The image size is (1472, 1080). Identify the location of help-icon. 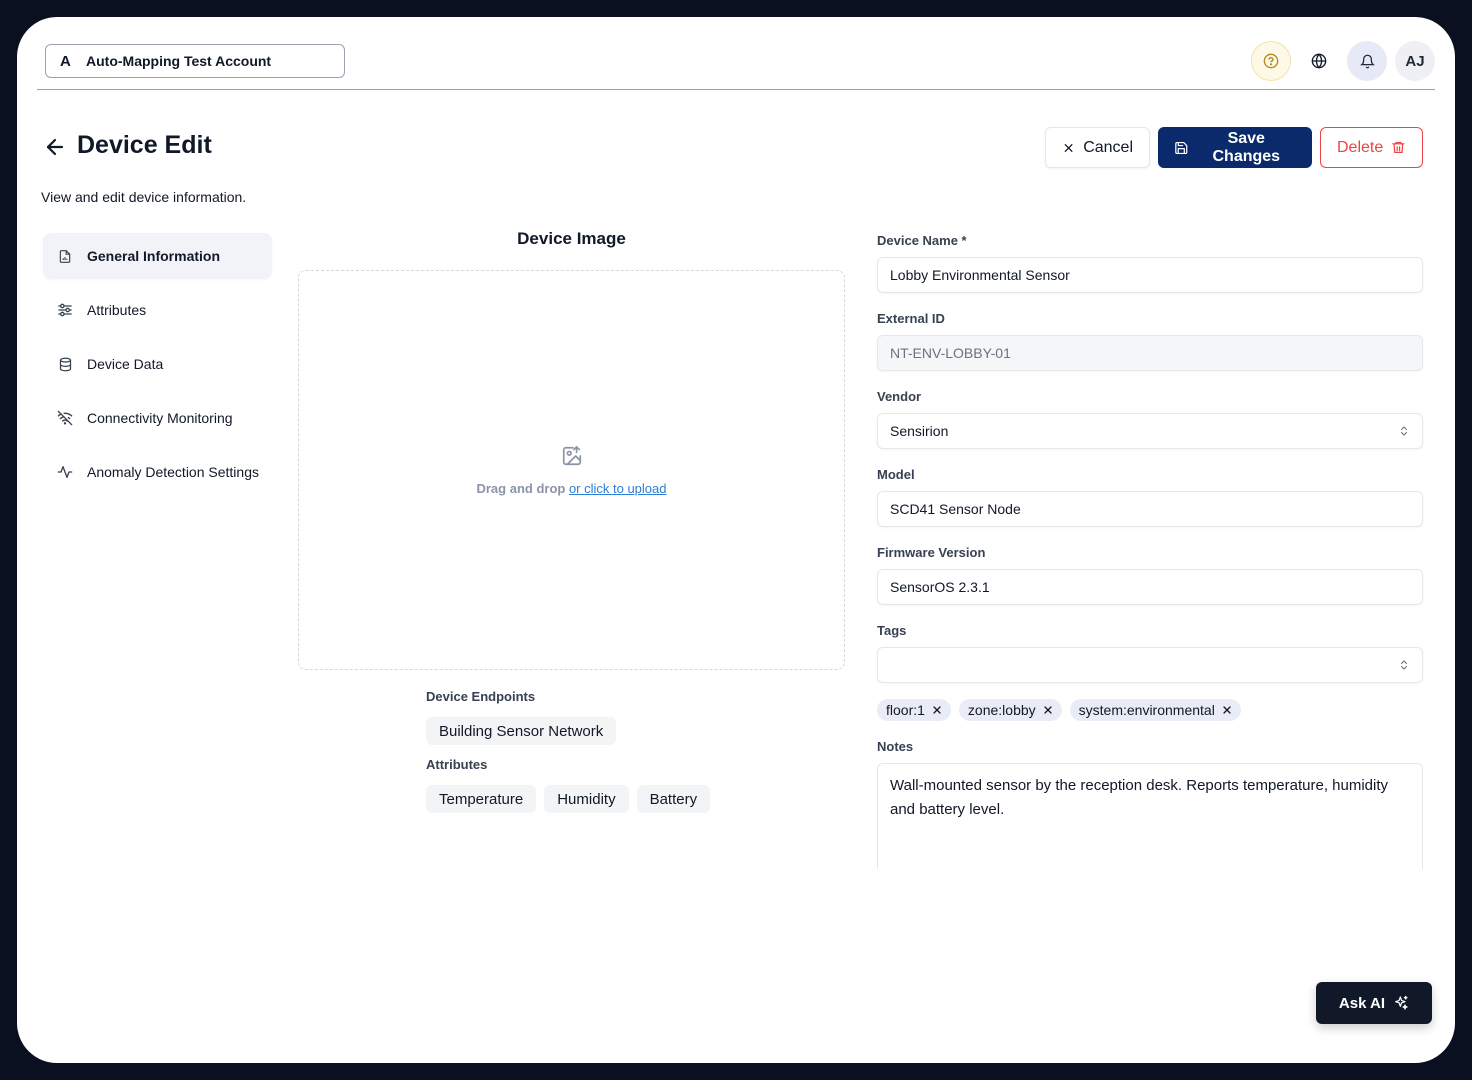
(1271, 61).